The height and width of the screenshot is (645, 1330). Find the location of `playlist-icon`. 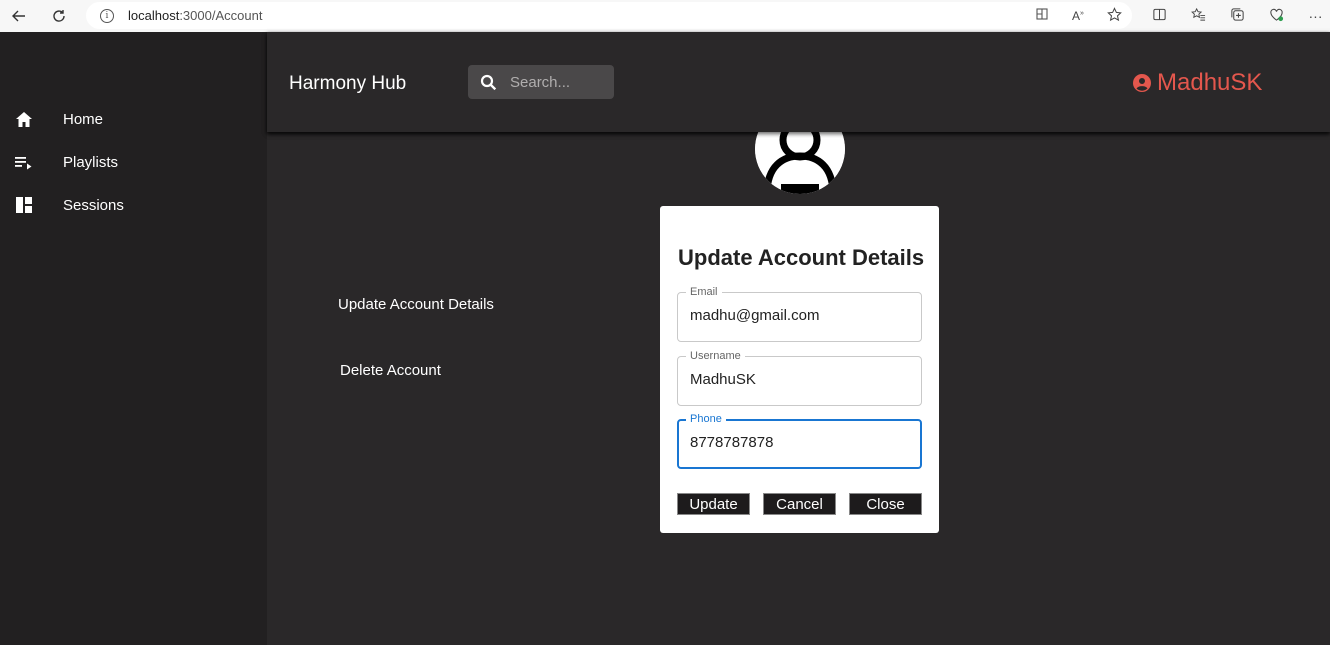

playlist-icon is located at coordinates (24, 162).